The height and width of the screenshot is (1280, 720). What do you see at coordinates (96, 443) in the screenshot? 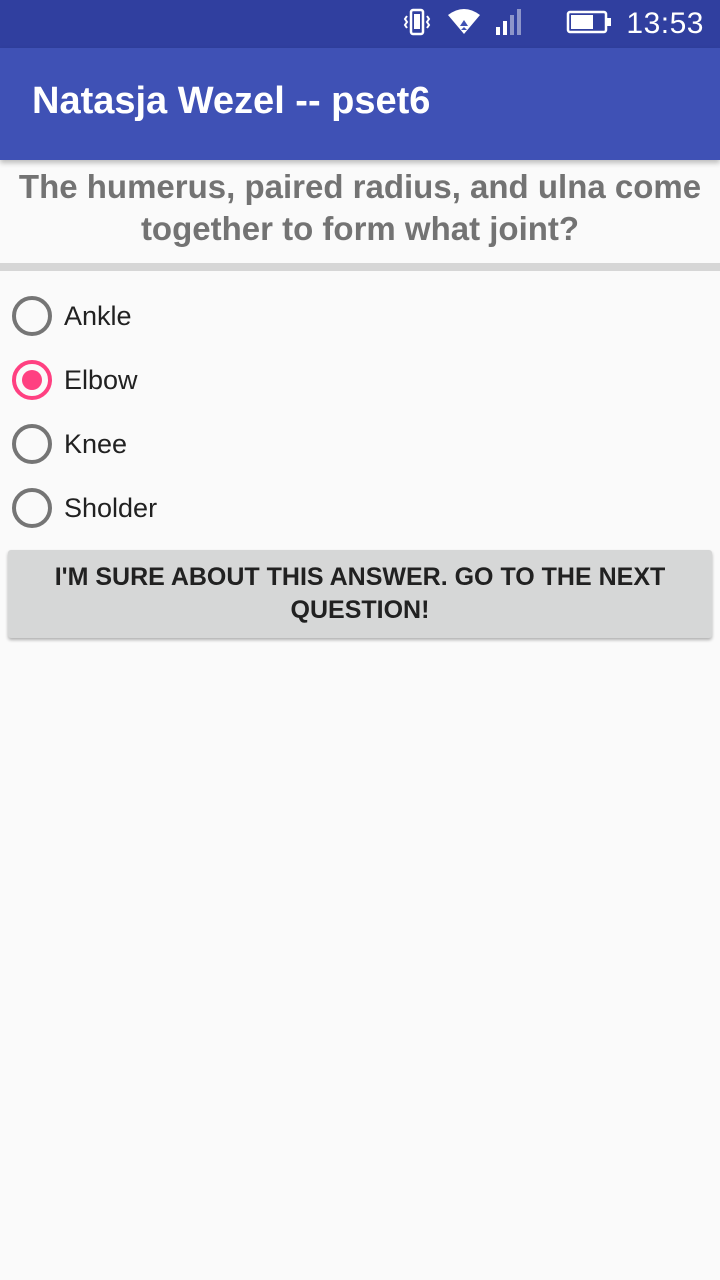
I see `option-label: Knee` at bounding box center [96, 443].